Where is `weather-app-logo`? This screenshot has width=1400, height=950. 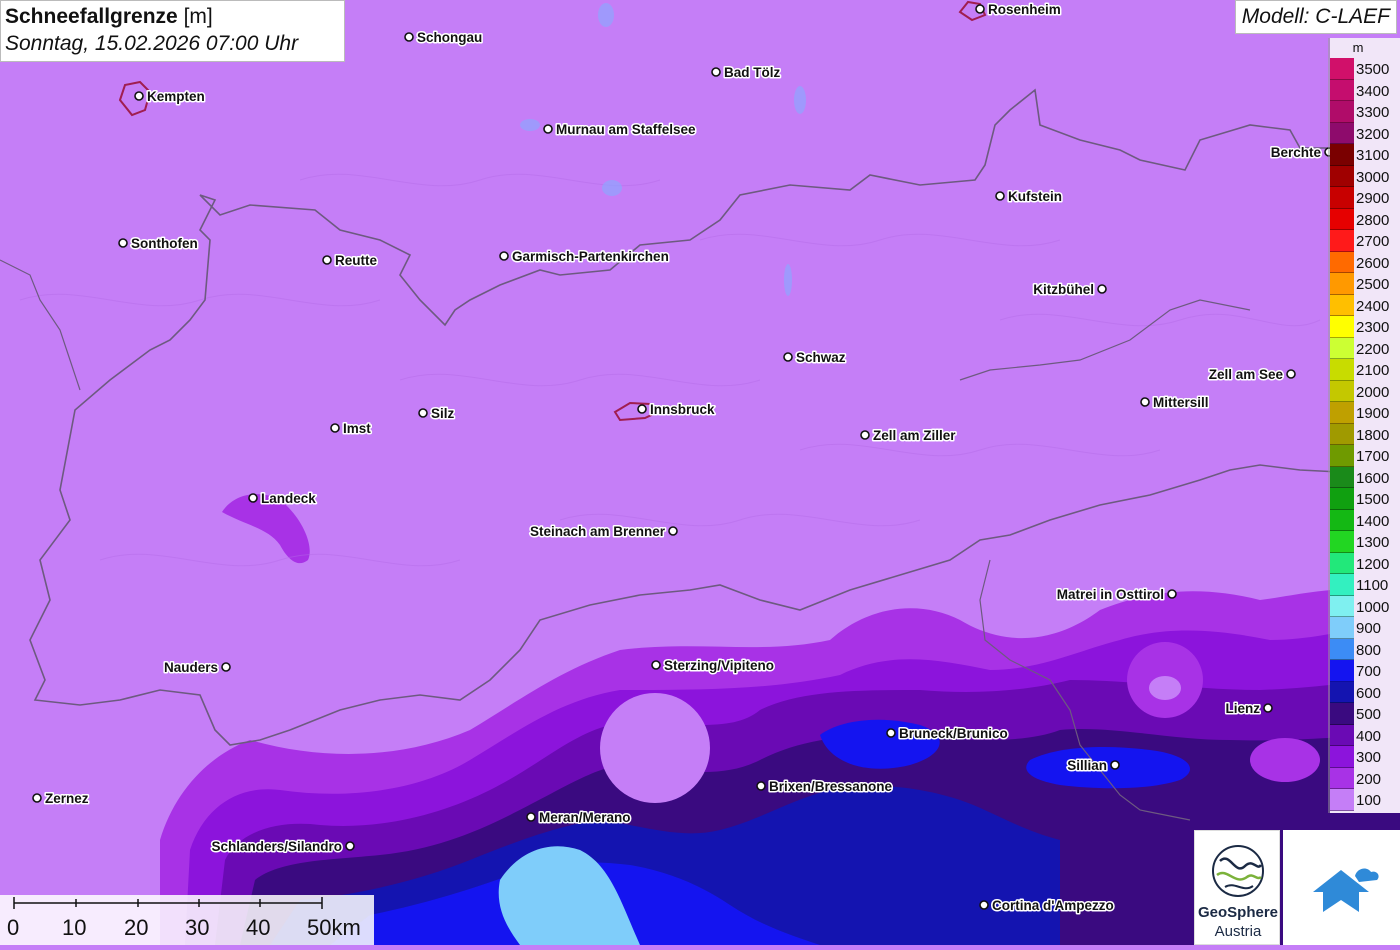 weather-app-logo is located at coordinates (1341, 887).